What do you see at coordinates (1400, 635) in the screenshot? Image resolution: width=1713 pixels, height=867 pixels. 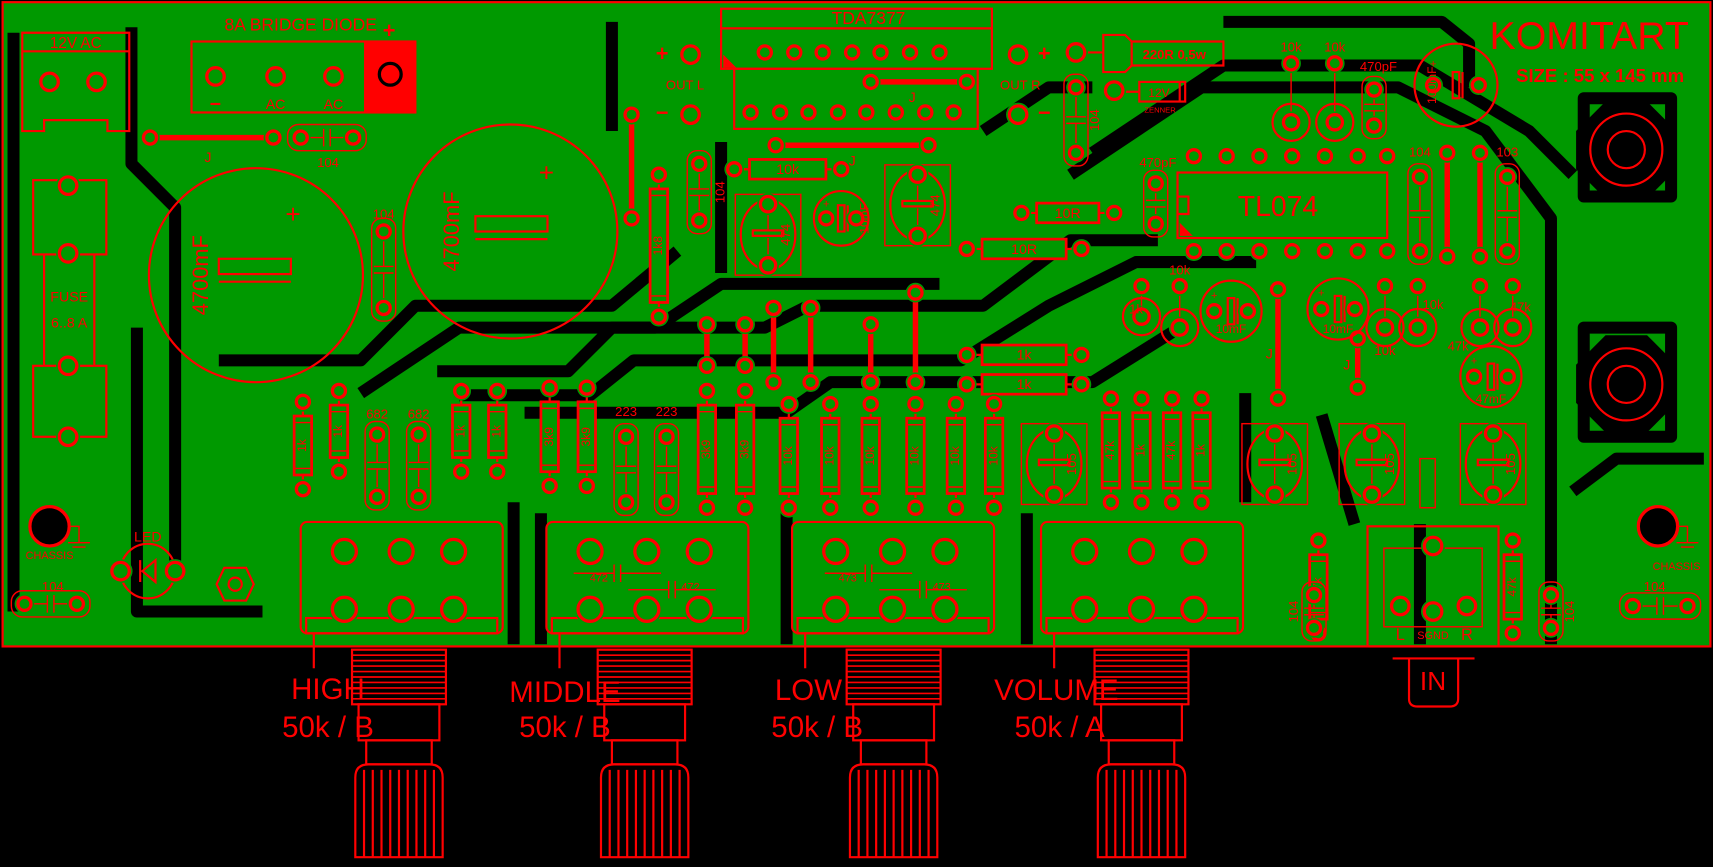 I see `input-l: L` at bounding box center [1400, 635].